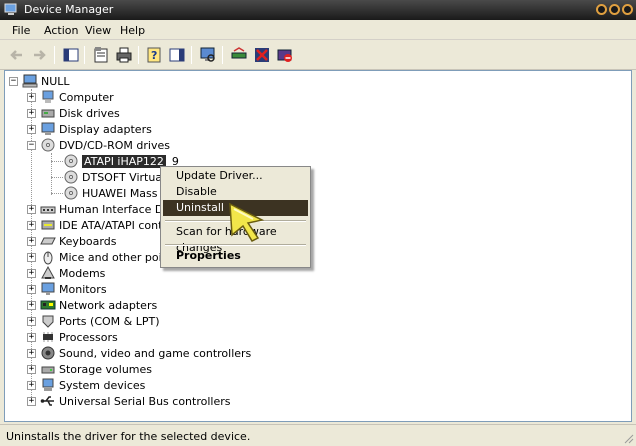 The image size is (636, 446). Describe the element at coordinates (614, 9) in the screenshot. I see `maximize-button` at that location.